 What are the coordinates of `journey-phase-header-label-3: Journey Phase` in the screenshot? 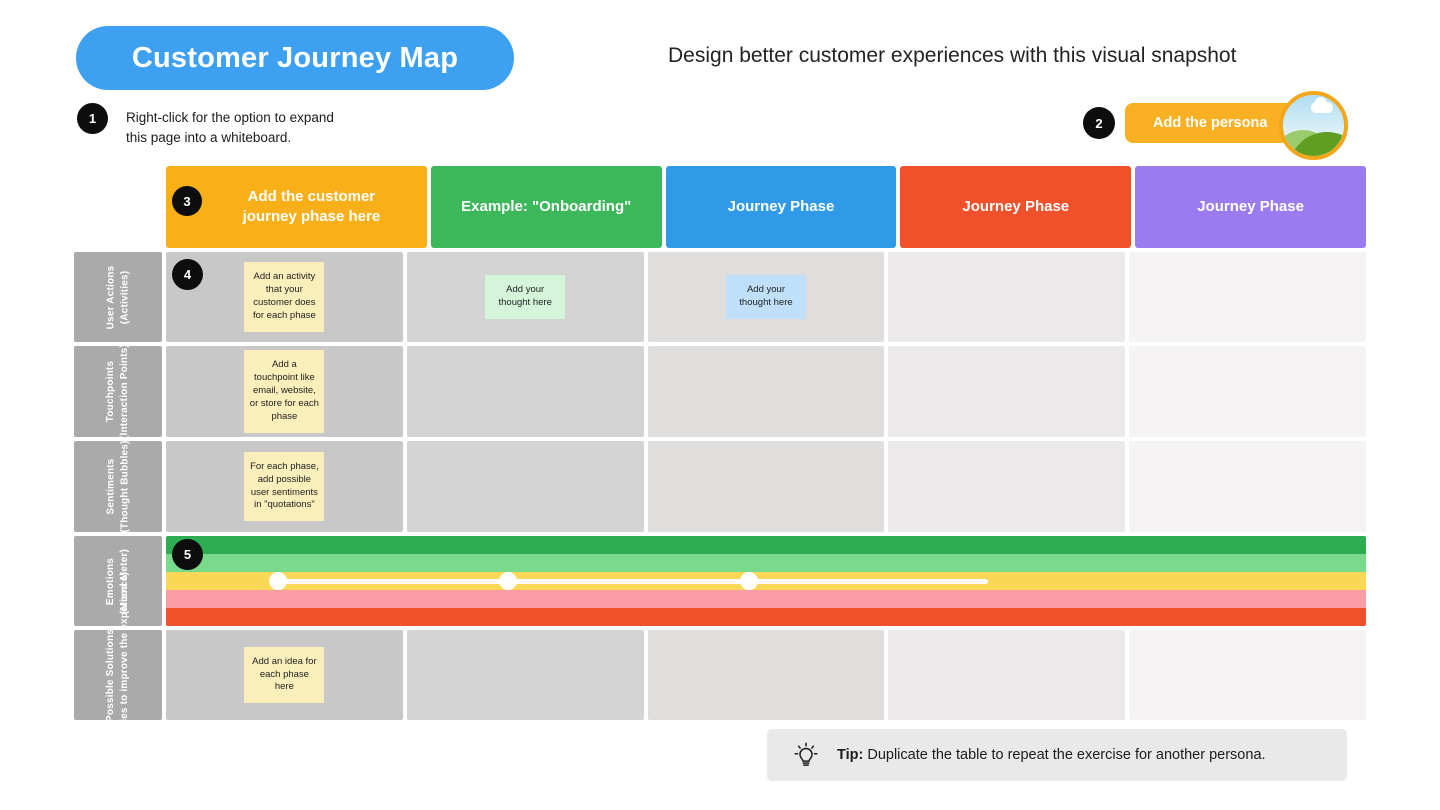 It's located at (1016, 206).